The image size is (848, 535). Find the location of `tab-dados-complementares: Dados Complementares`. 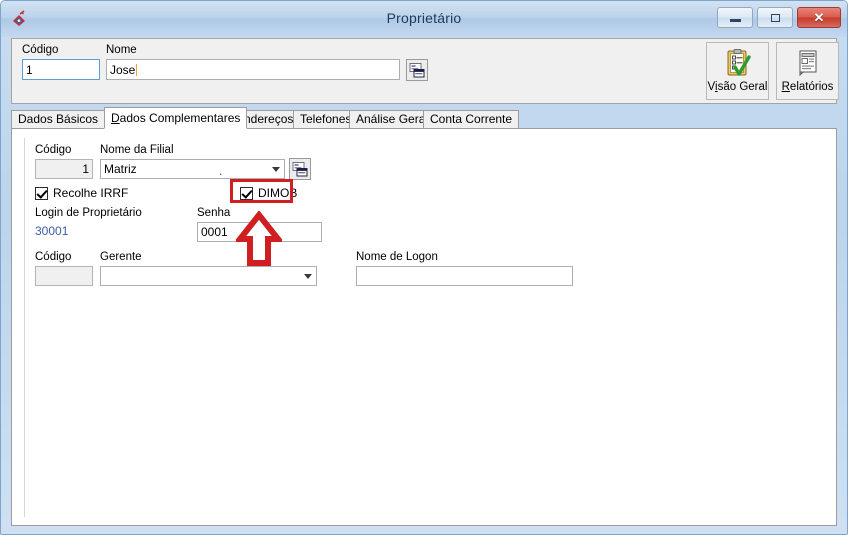

tab-dados-complementares: Dados Complementares is located at coordinates (176, 118).